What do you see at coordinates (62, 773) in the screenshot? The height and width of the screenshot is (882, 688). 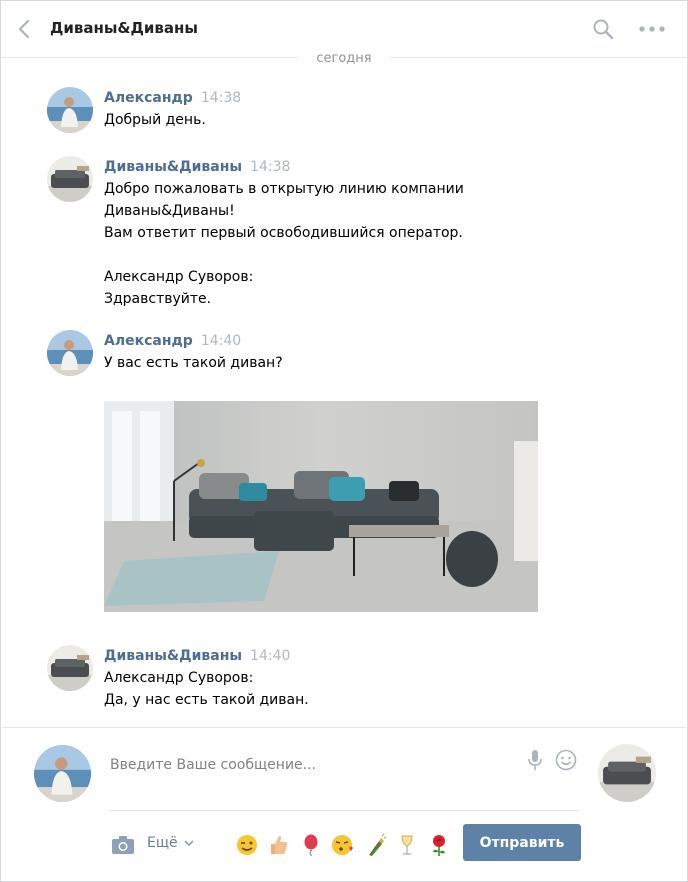 I see `avatar-self` at bounding box center [62, 773].